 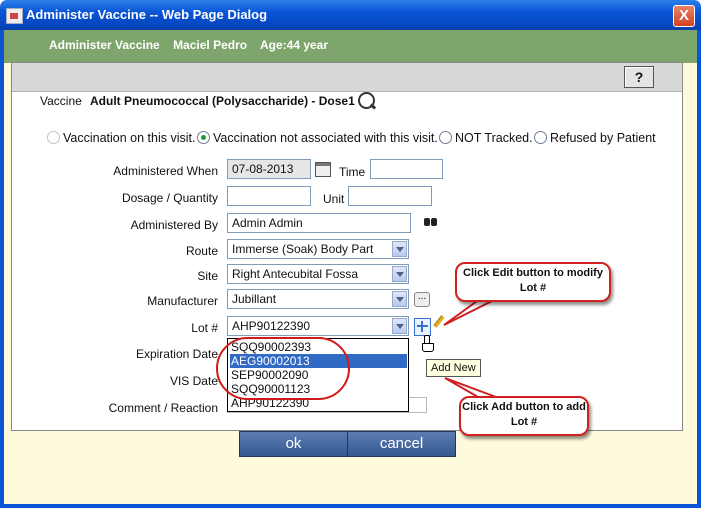 What do you see at coordinates (533, 282) in the screenshot?
I see `edit-lot-callout: Click Edit button to modify Lot #` at bounding box center [533, 282].